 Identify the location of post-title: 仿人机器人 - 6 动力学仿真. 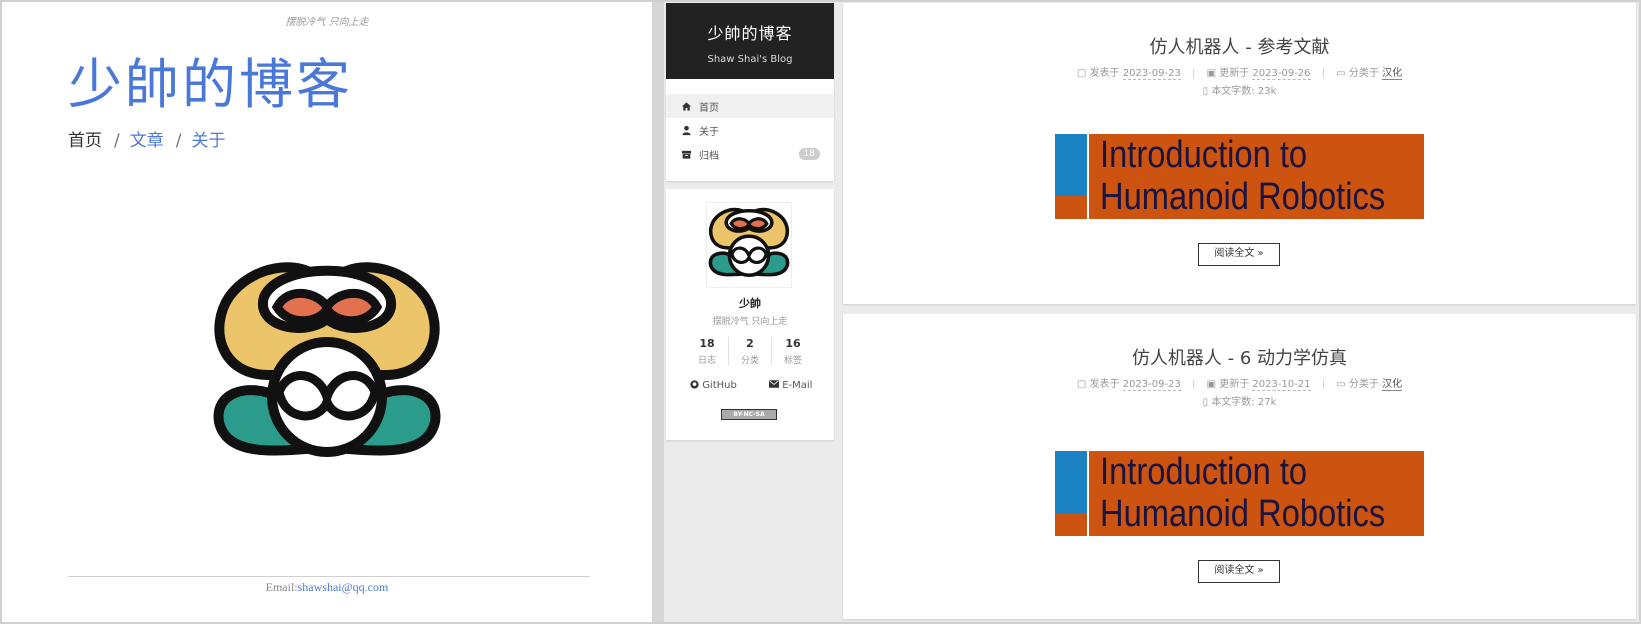
(1239, 357).